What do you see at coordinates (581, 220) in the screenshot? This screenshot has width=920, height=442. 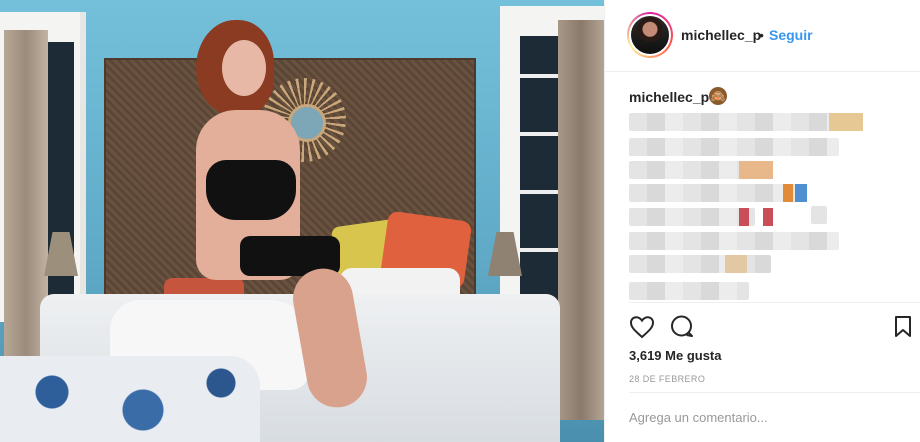 I see `photo-curtain-right` at bounding box center [581, 220].